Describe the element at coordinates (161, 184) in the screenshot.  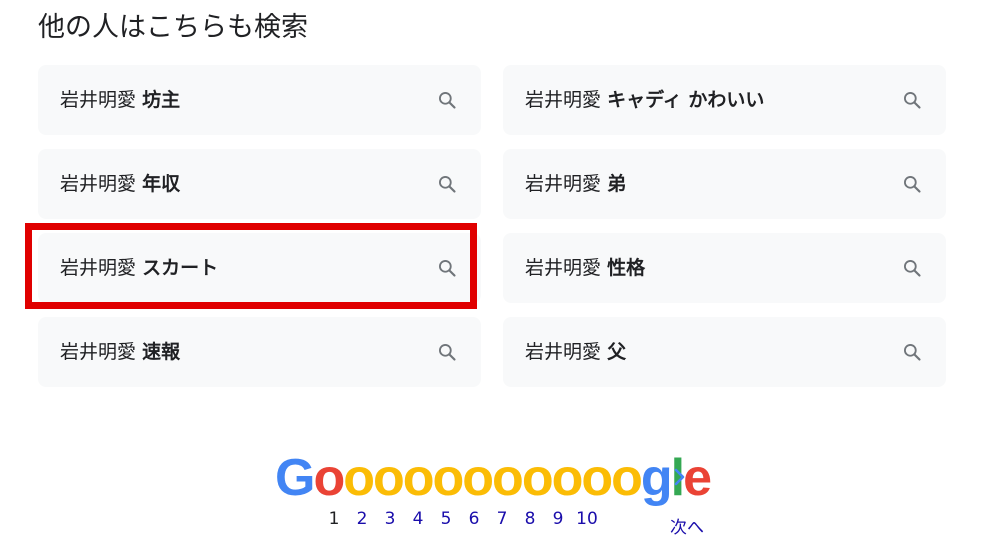
I see `chip-term: 年収` at that location.